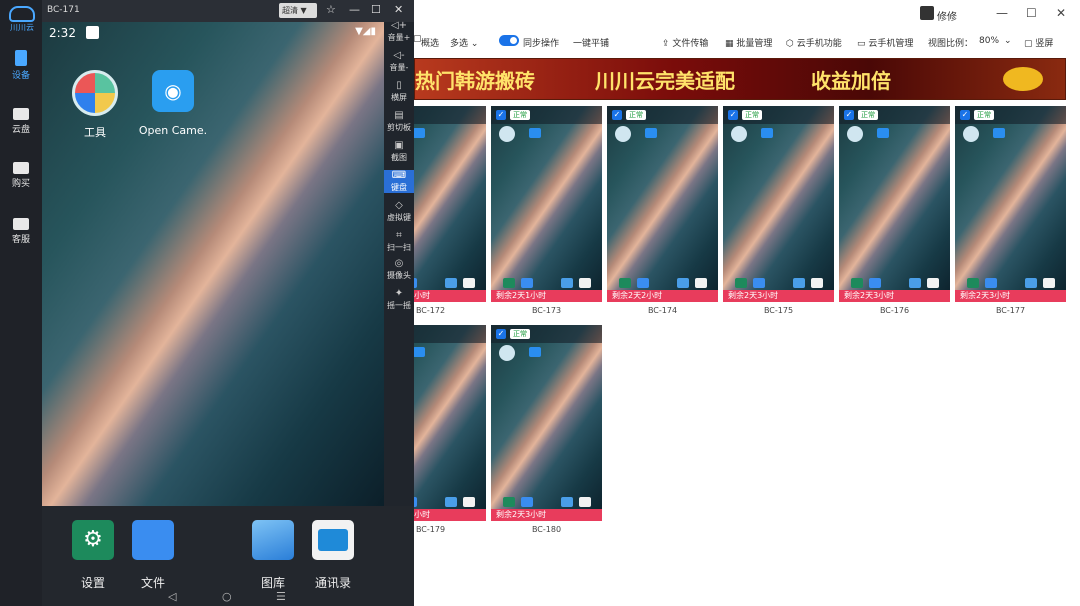  I want to click on cloud-phone-functions-button: ⬡ 云手机功能, so click(814, 42).